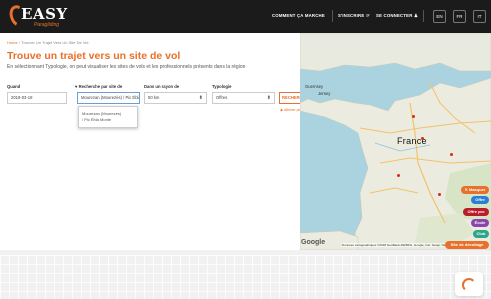 The height and width of the screenshot is (299, 491). I want to click on site-autocomplete-dropdown: Mourezan (Mourezès) / Pic Ébla Monte, so click(108, 117).